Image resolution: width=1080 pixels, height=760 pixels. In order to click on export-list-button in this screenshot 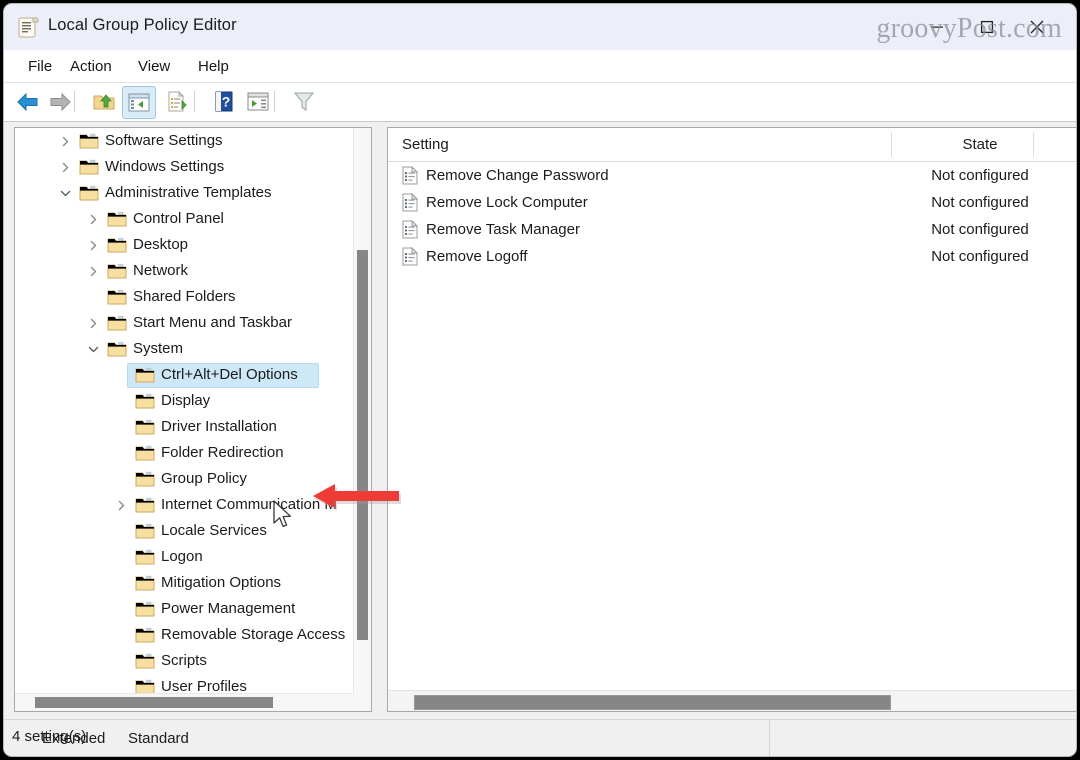, I will do `click(178, 101)`.